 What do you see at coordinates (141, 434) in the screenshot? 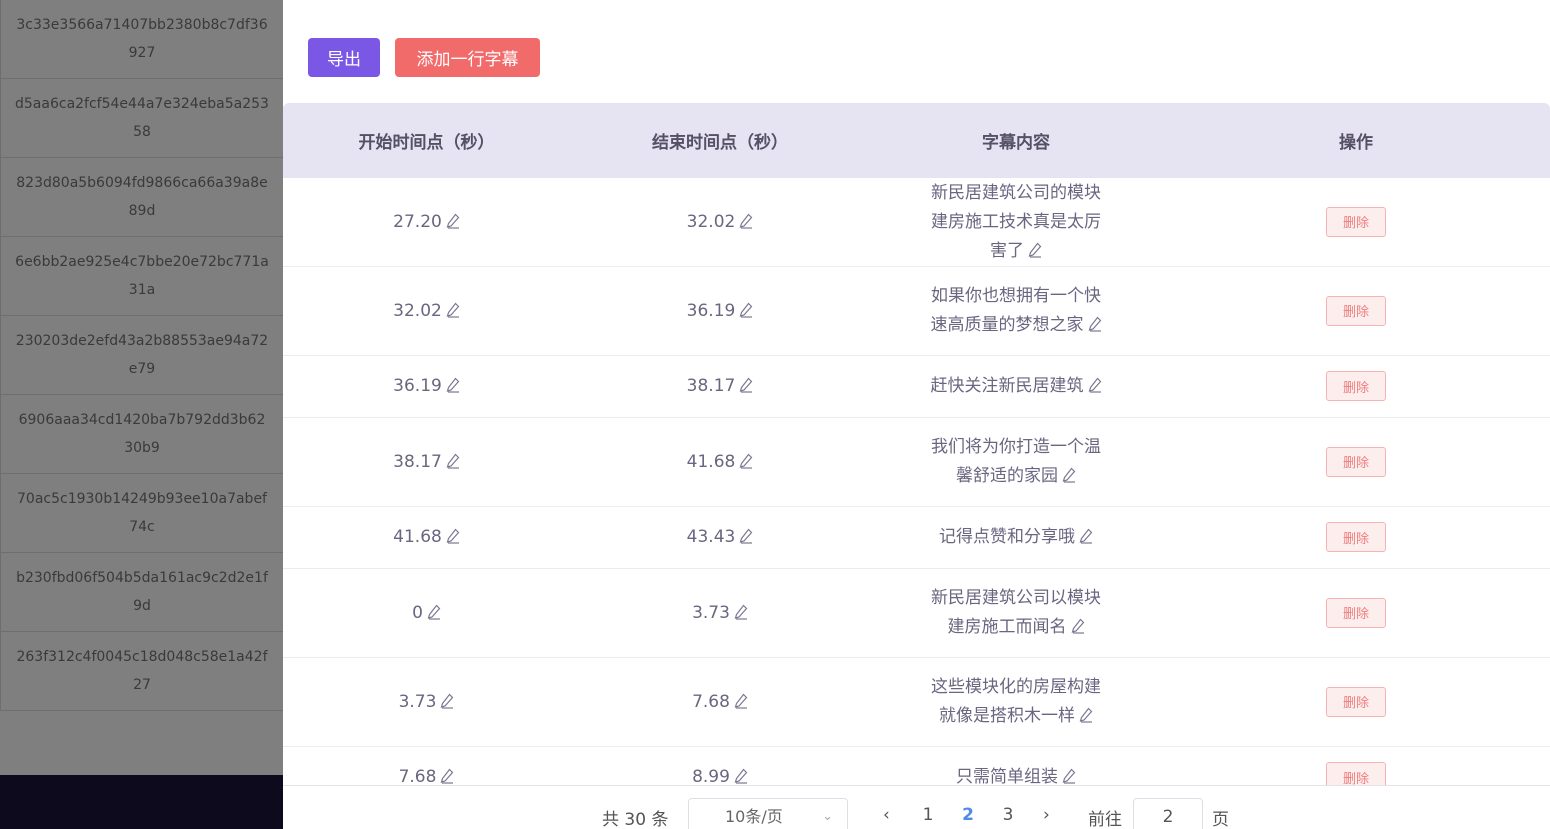
I see `background-list-item: 6906aaa34cd1420ba7b792dd3b62 30b9` at bounding box center [141, 434].